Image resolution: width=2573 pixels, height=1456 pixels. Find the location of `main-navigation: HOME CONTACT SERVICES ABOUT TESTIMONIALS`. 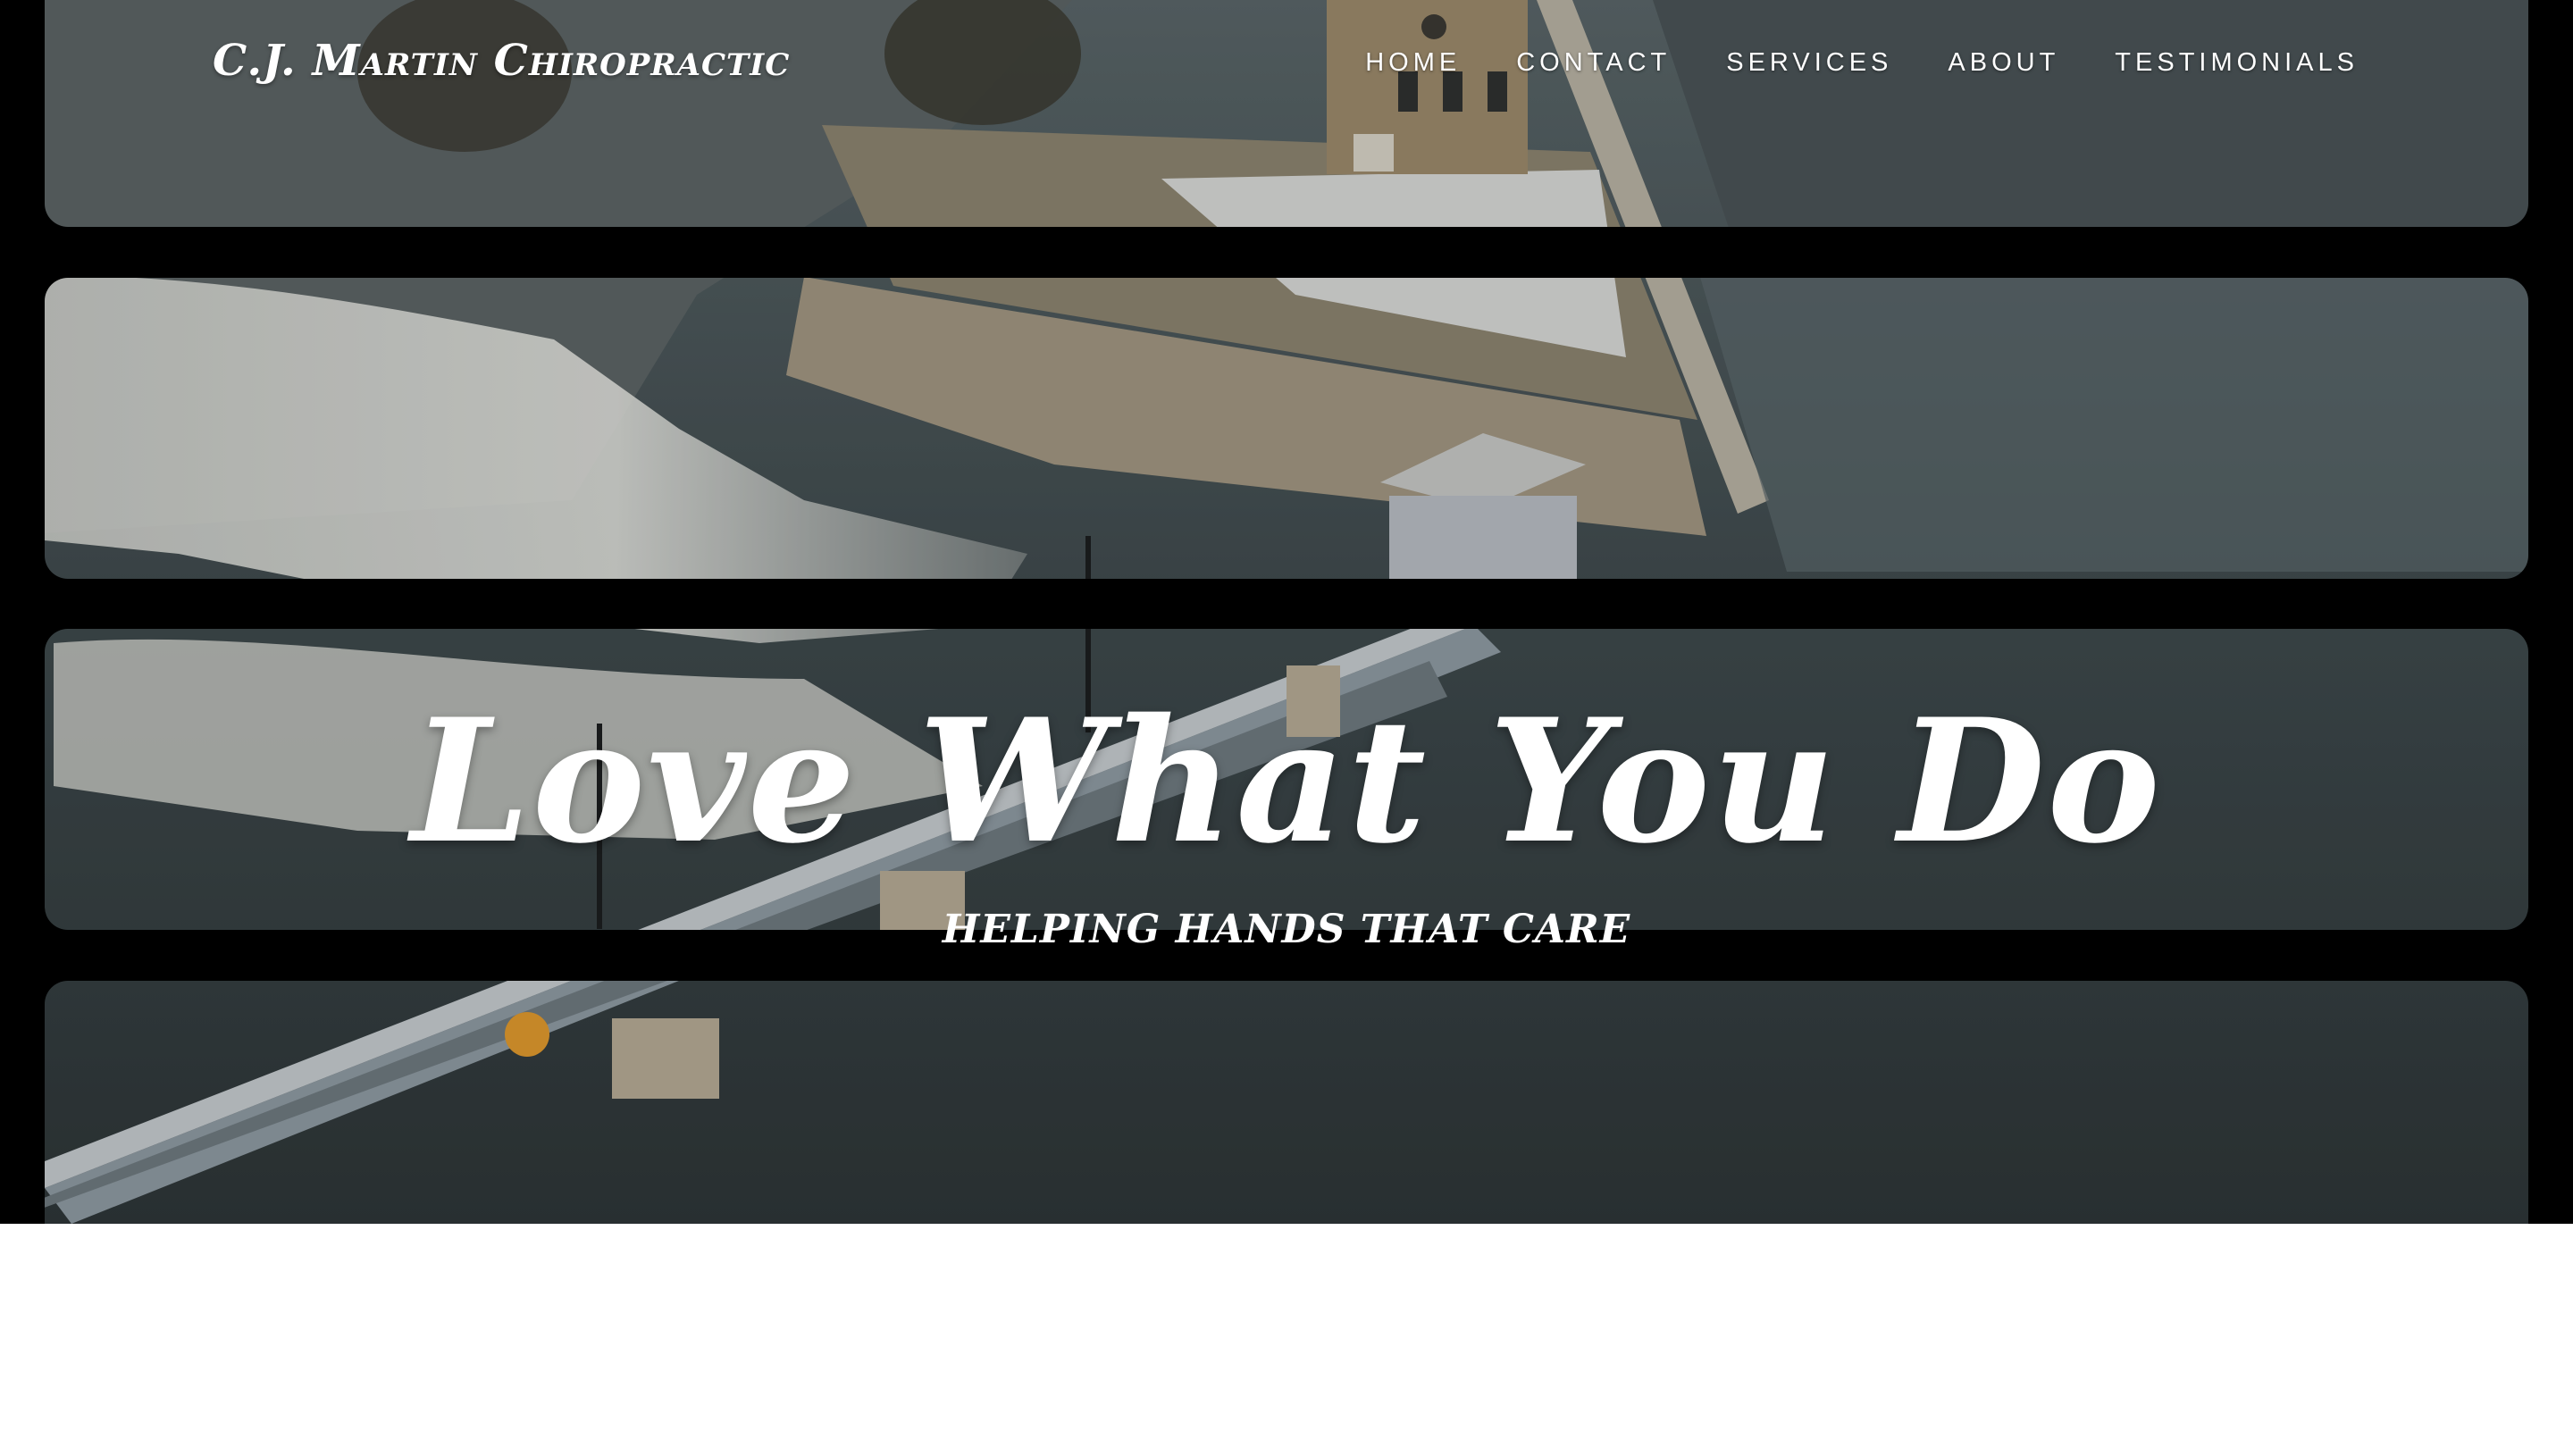

main-navigation: HOME CONTACT SERVICES ABOUT TESTIMONIALS is located at coordinates (1862, 63).